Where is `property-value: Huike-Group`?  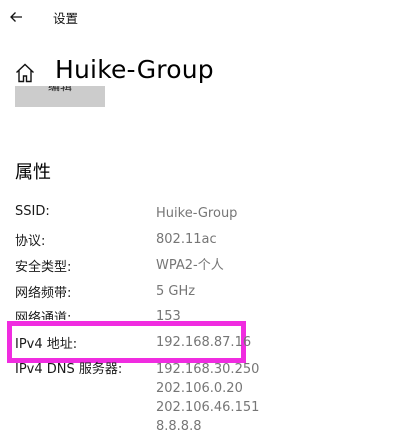 property-value: Huike-Group is located at coordinates (196, 213).